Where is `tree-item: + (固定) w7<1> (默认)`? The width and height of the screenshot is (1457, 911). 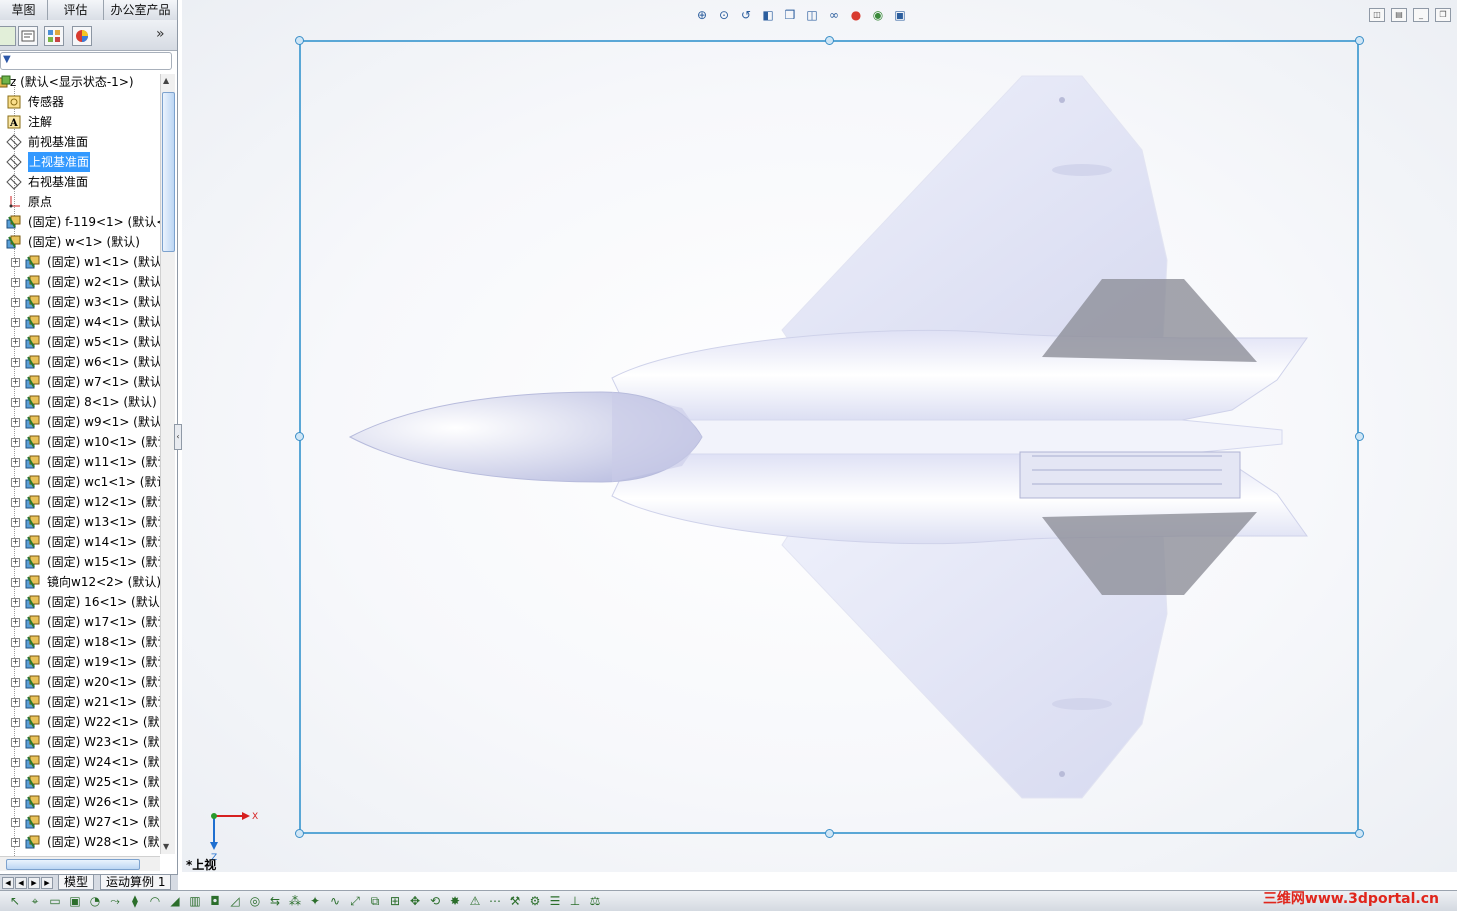 tree-item: + (固定) w7<1> (默认) is located at coordinates (80, 382).